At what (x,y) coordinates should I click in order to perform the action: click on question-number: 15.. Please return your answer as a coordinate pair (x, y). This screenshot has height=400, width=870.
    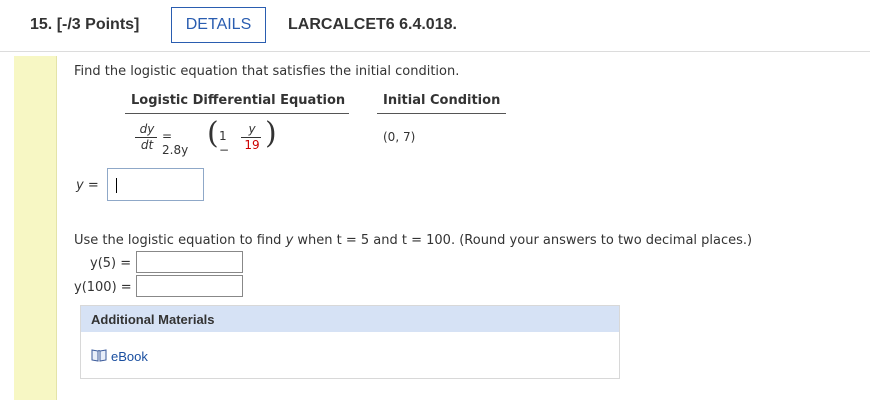
    Looking at the image, I should click on (41, 24).